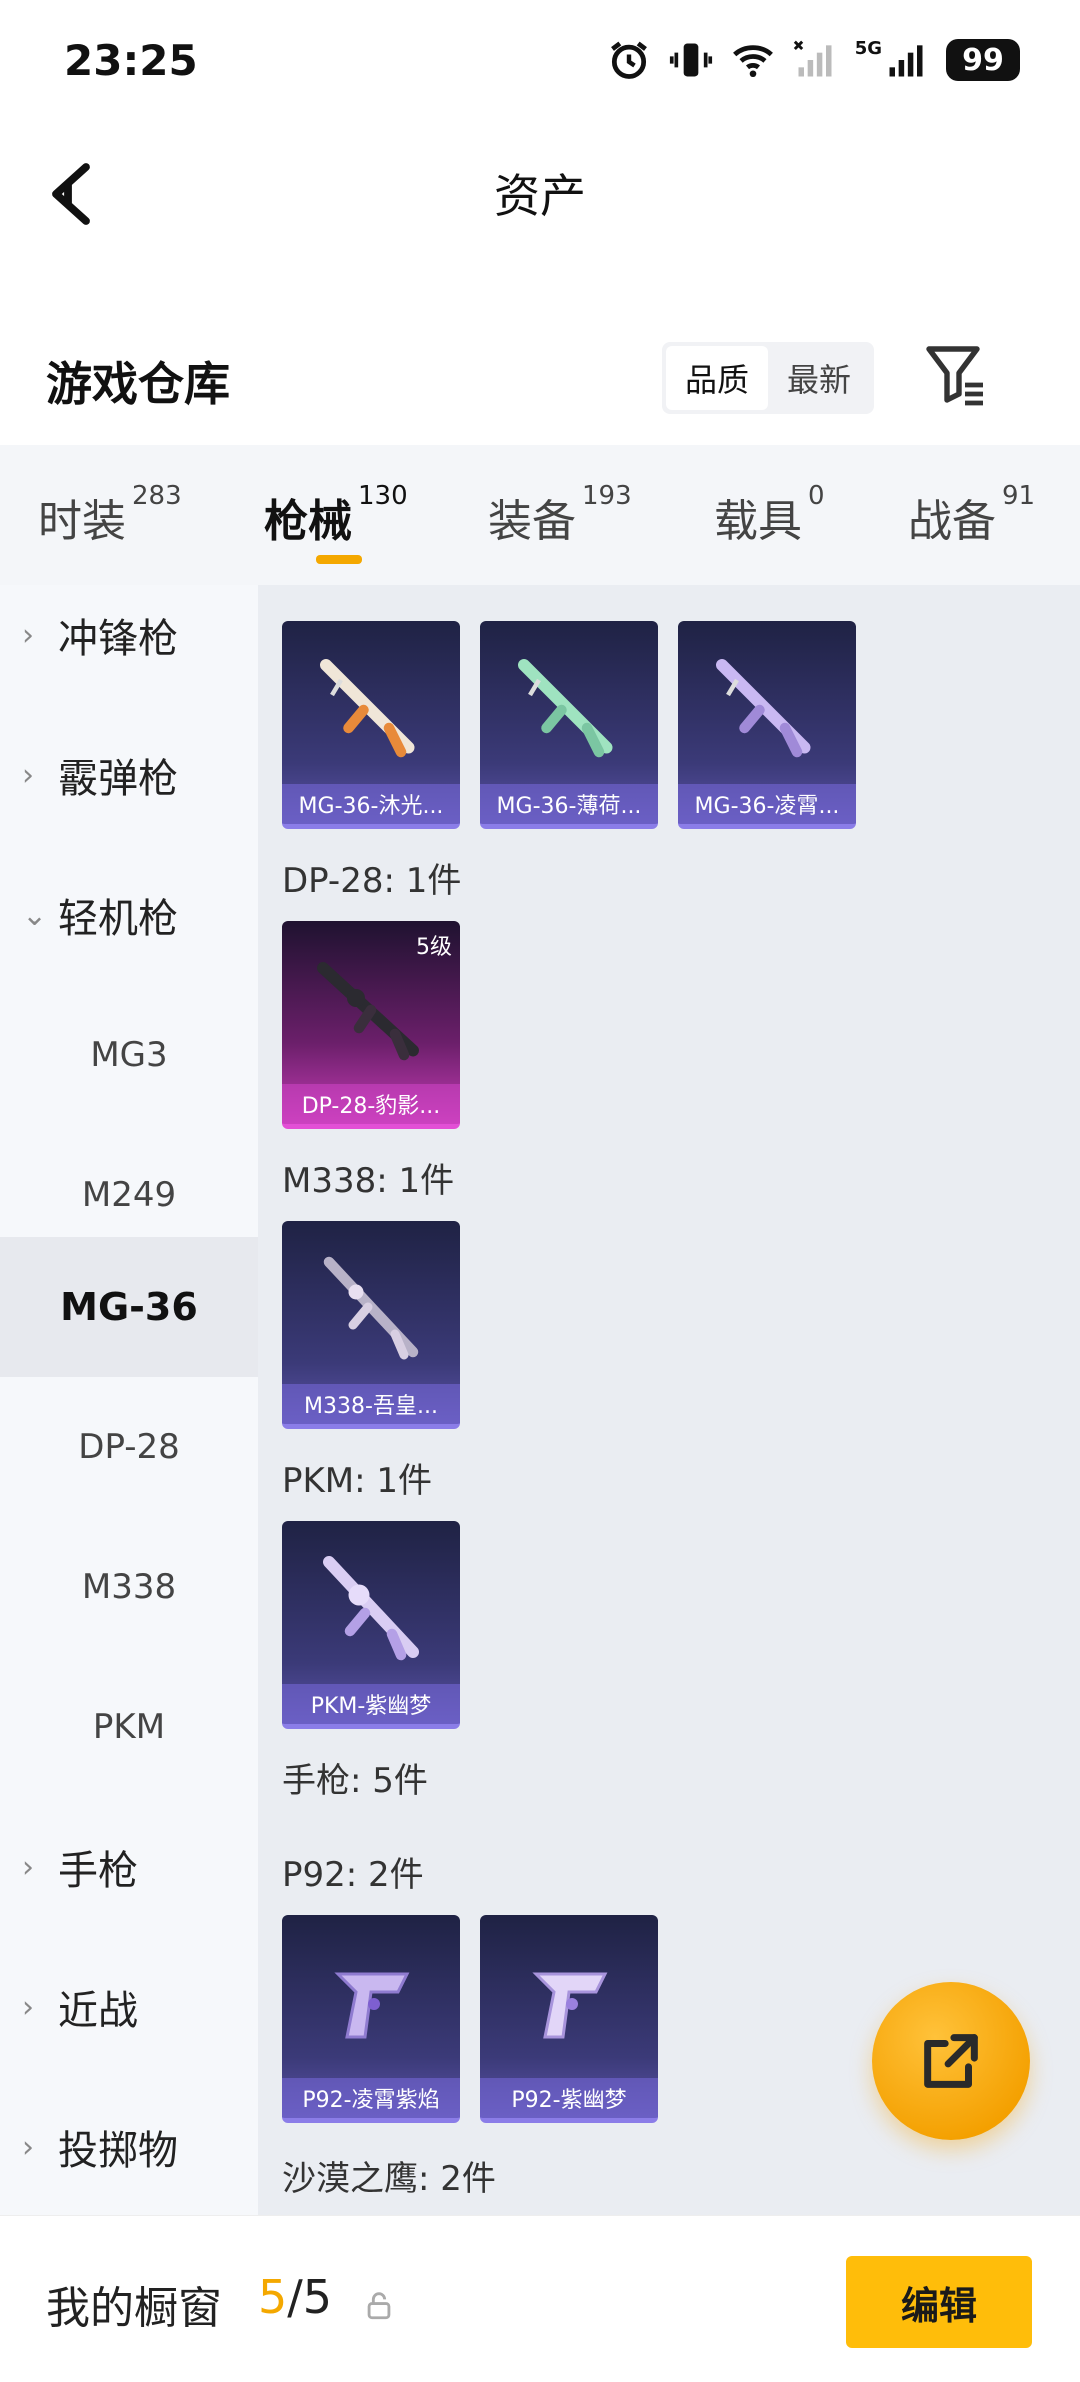  I want to click on showcase-slash: /, so click(295, 2297).